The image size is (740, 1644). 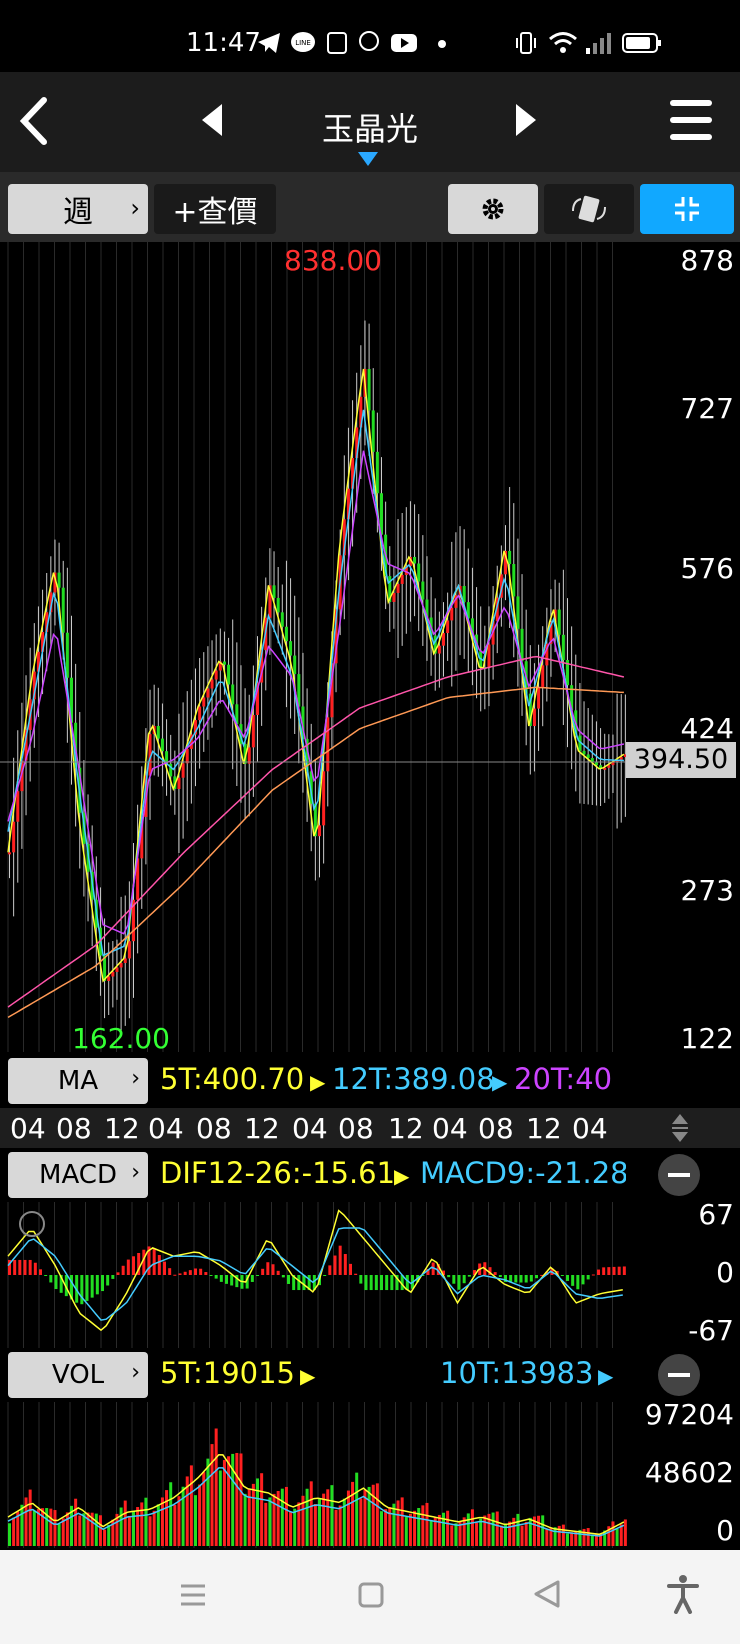 What do you see at coordinates (687, 209) in the screenshot?
I see `collapse-button` at bounding box center [687, 209].